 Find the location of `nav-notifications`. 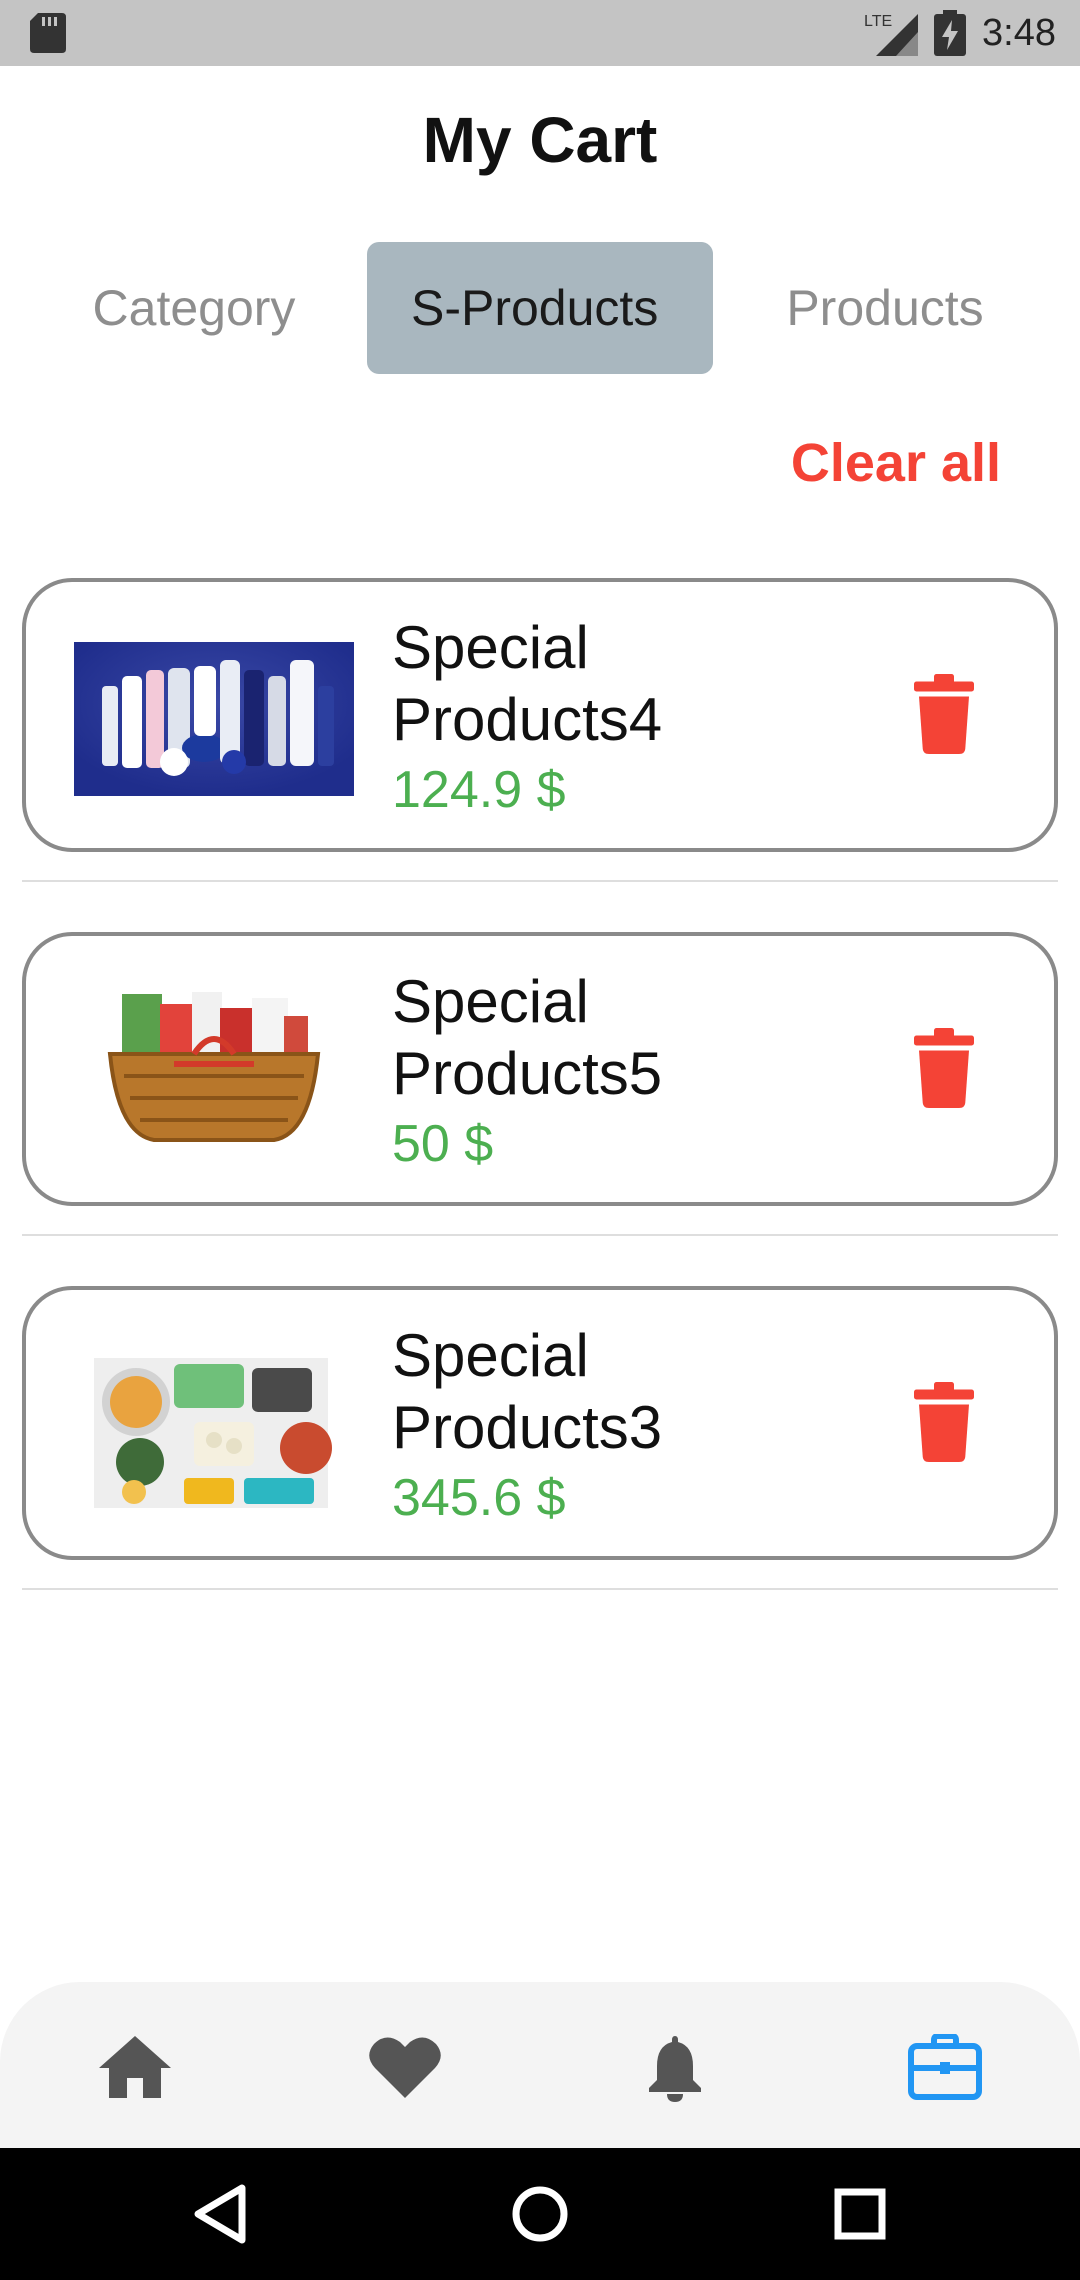

nav-notifications is located at coordinates (675, 2067).